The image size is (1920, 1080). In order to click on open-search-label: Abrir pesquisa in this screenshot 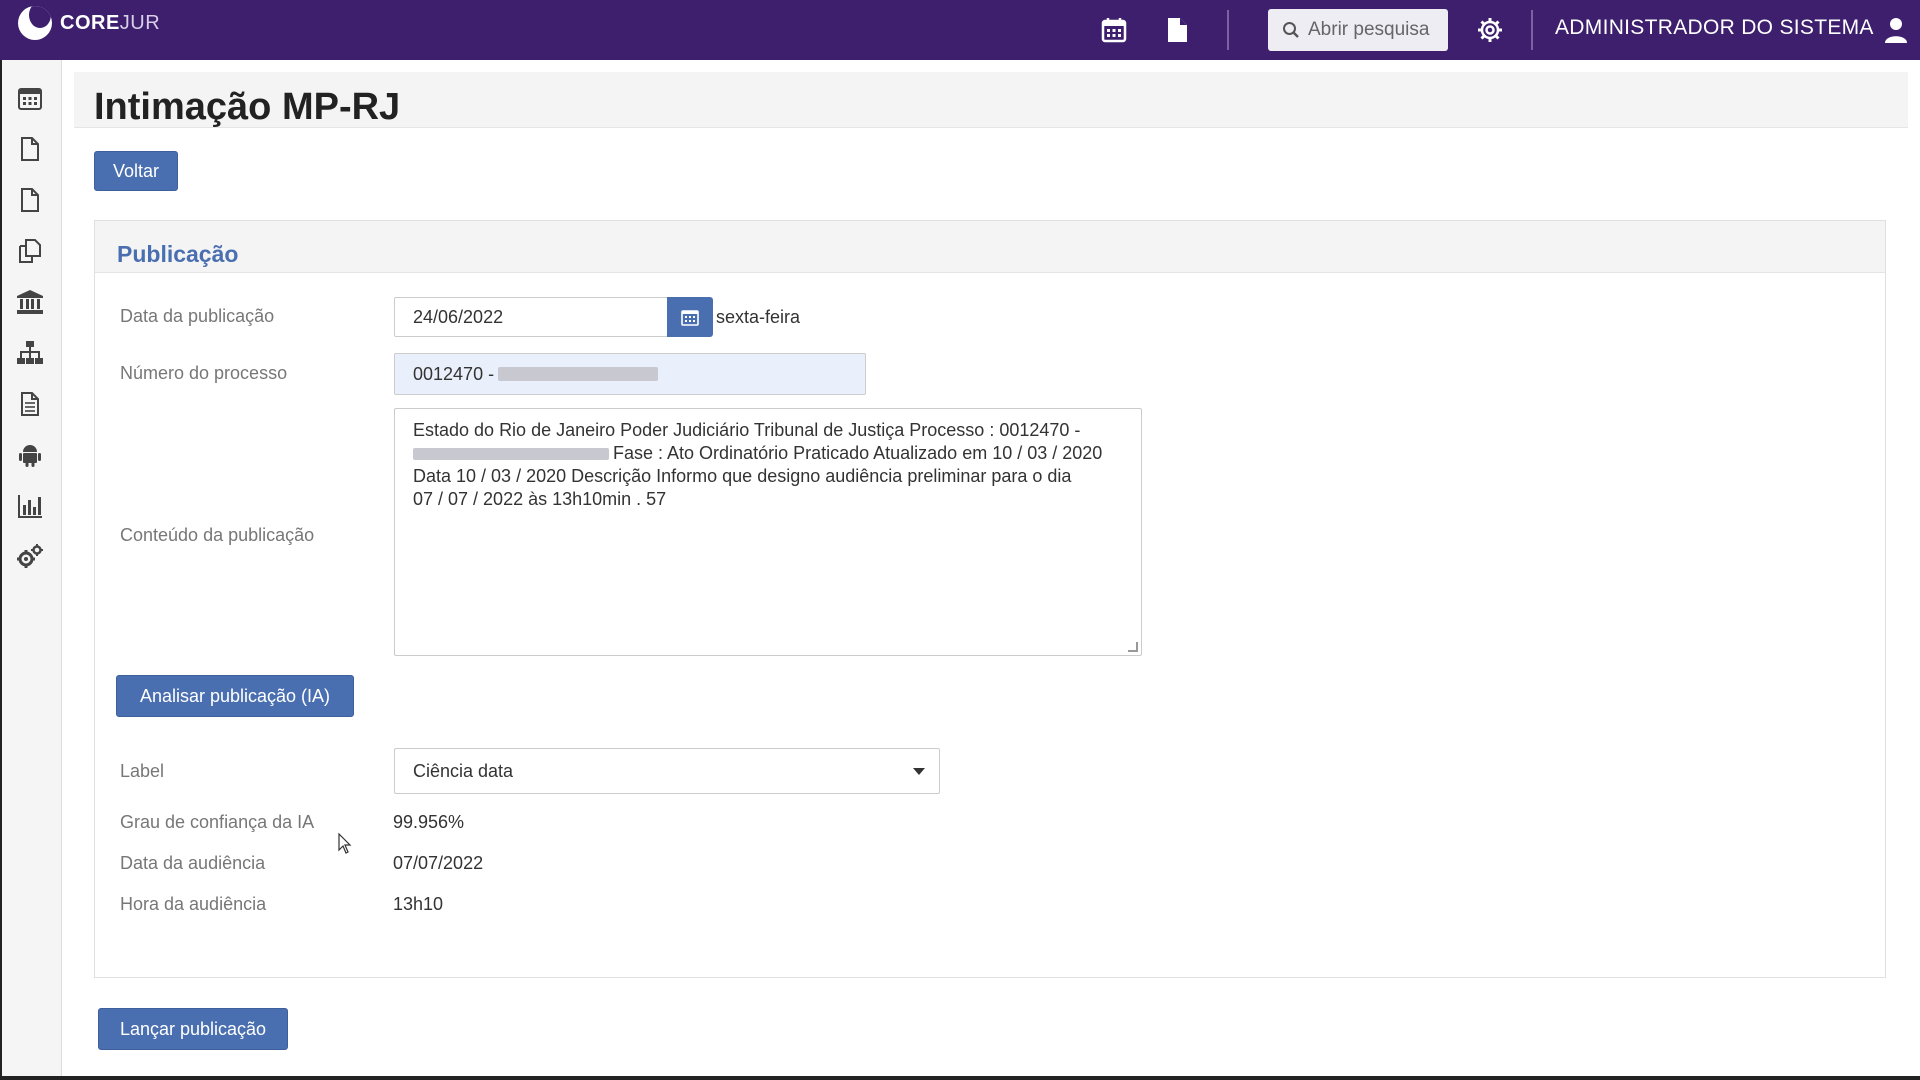, I will do `click(1369, 29)`.